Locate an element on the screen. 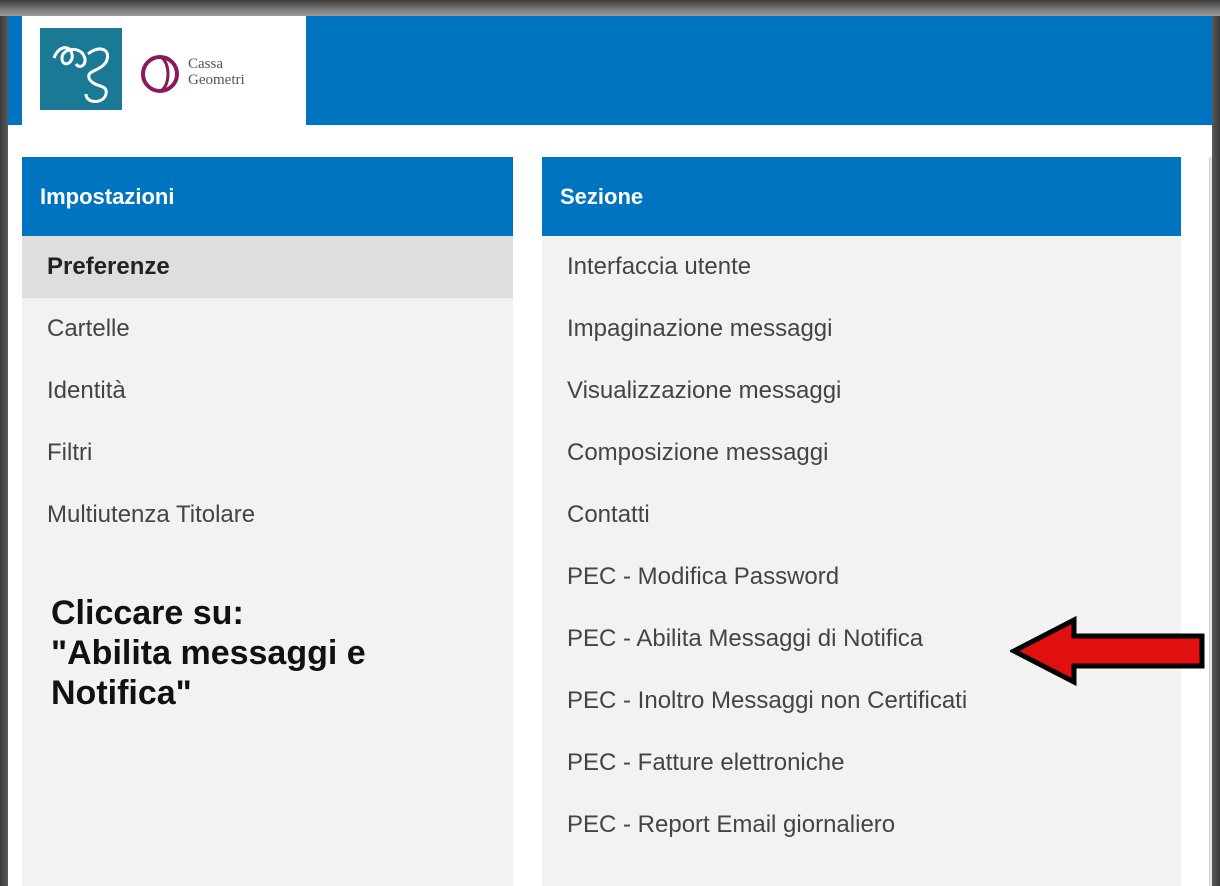 This screenshot has height=886, width=1220. settings-item-filtri: Filtri is located at coordinates (267, 453).